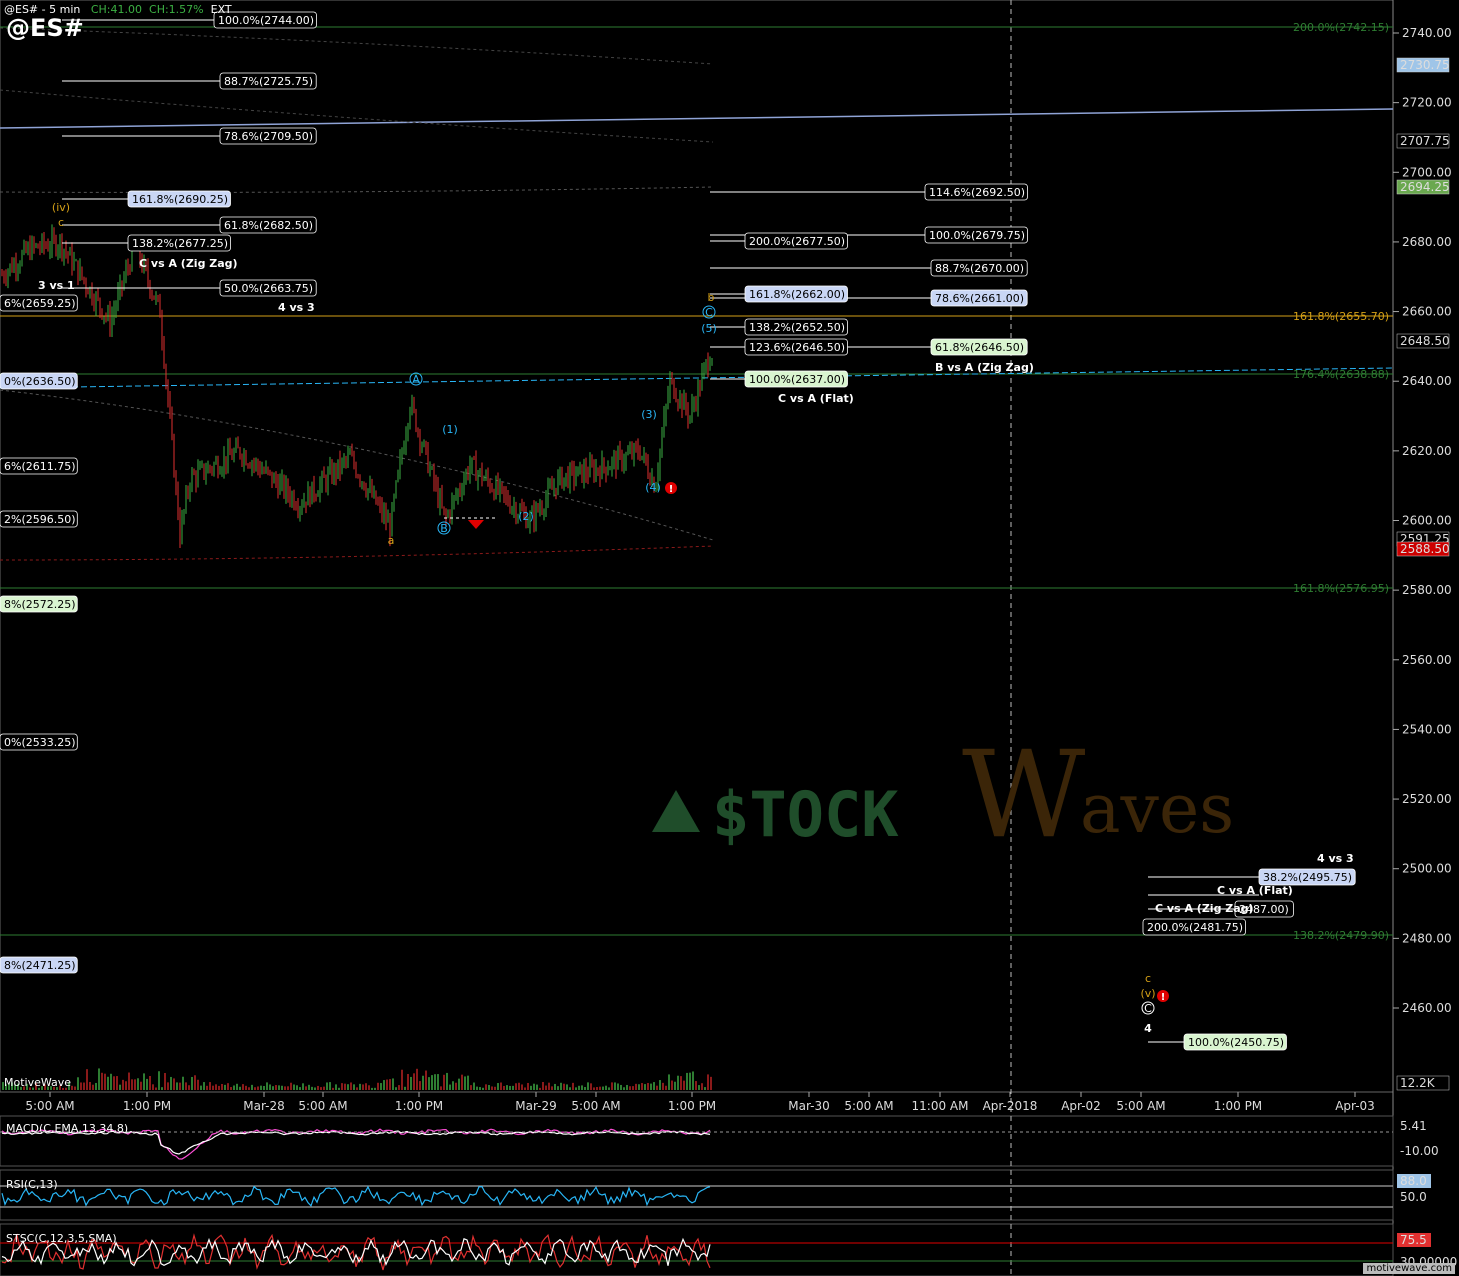 The width and height of the screenshot is (1459, 1276). Describe the element at coordinates (697, 1195) in the screenshot. I see `rsi-panel` at that location.